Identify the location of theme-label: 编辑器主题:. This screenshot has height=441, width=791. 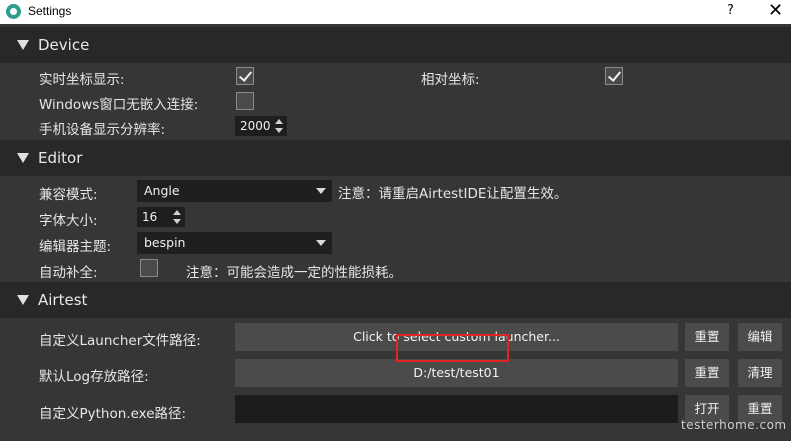
(75, 247).